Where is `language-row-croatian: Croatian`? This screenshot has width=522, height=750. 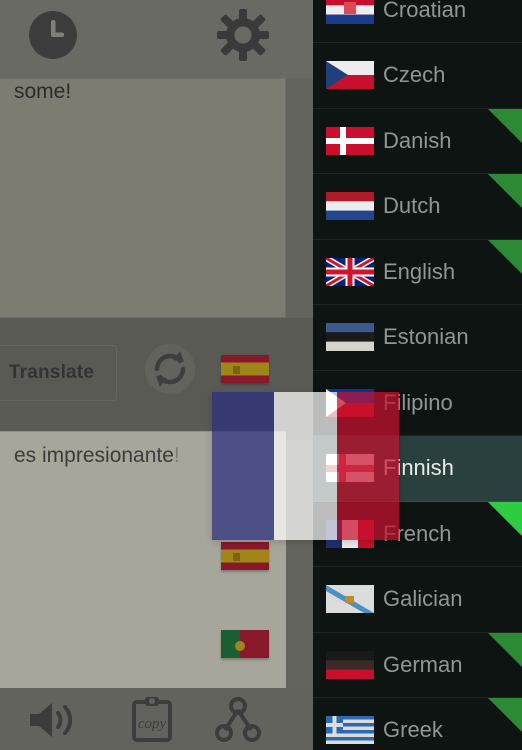
language-row-croatian: Croatian is located at coordinates (417, 21).